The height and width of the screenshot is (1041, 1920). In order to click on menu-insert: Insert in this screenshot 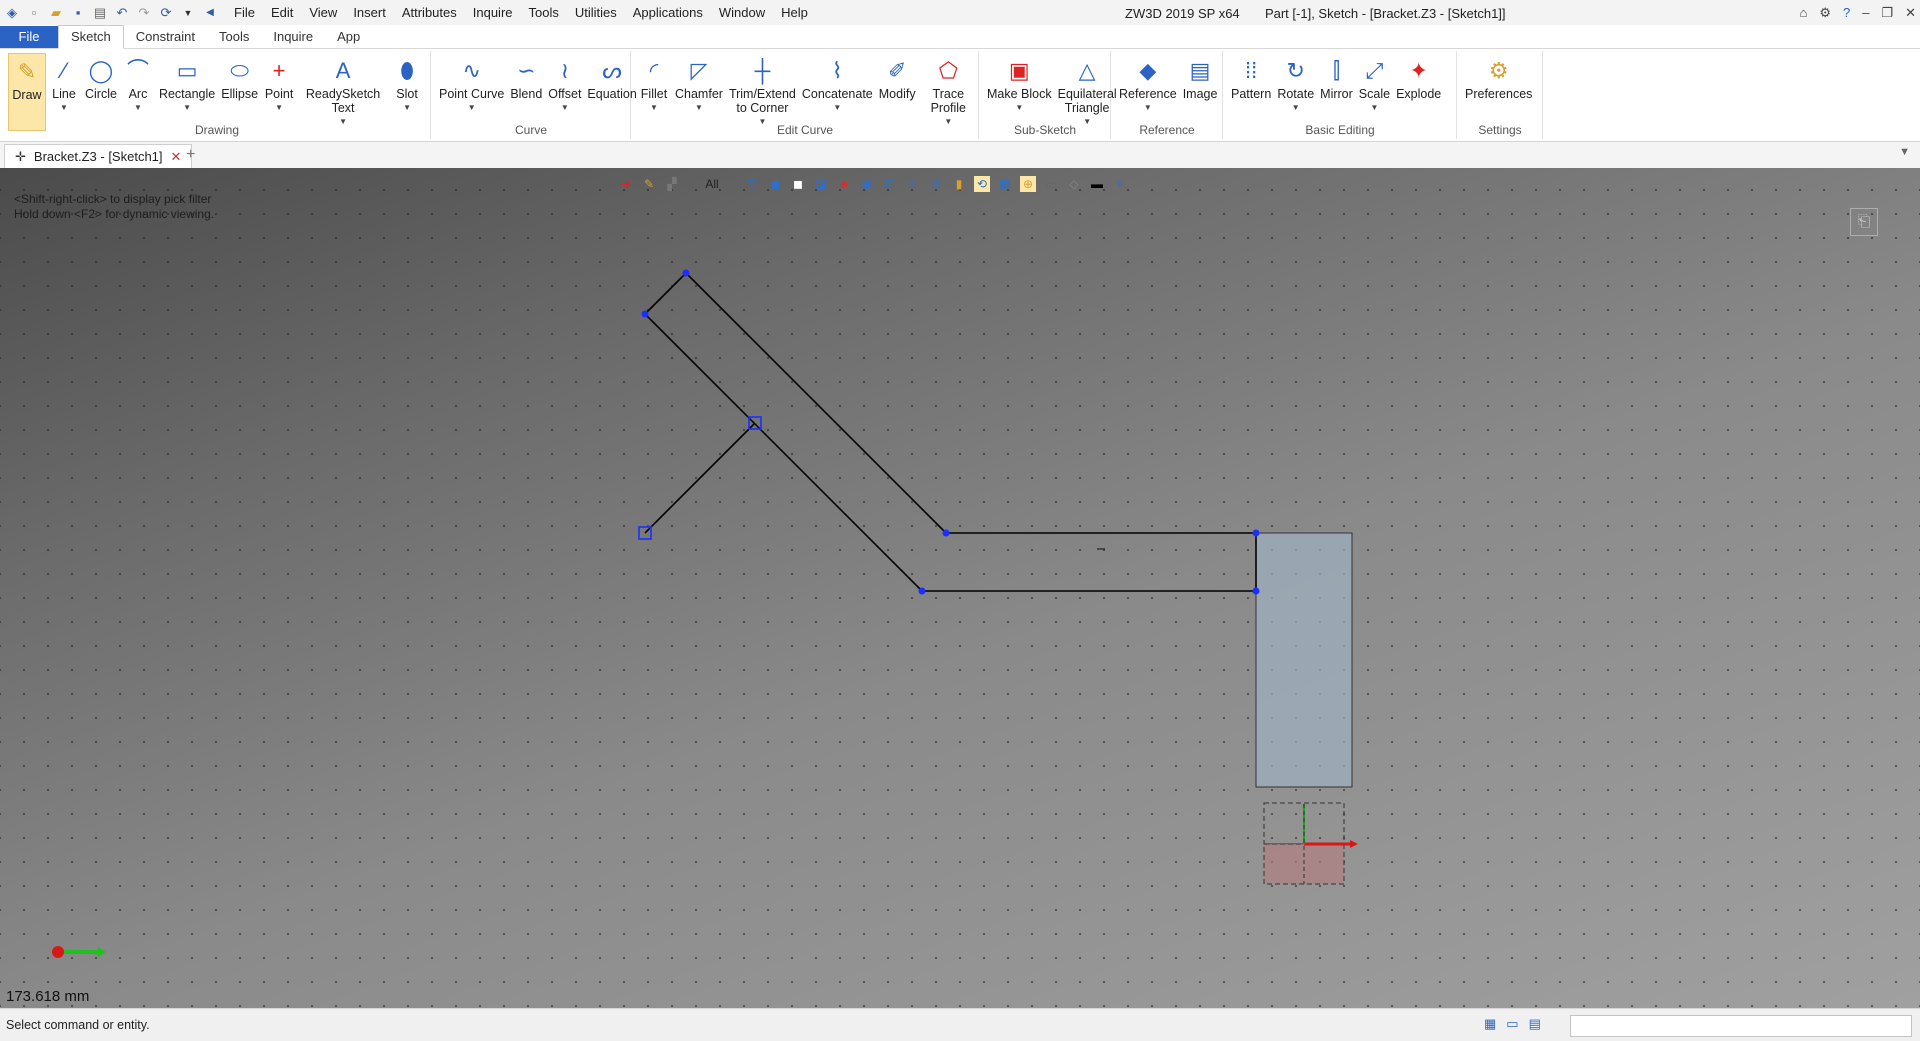, I will do `click(369, 12)`.